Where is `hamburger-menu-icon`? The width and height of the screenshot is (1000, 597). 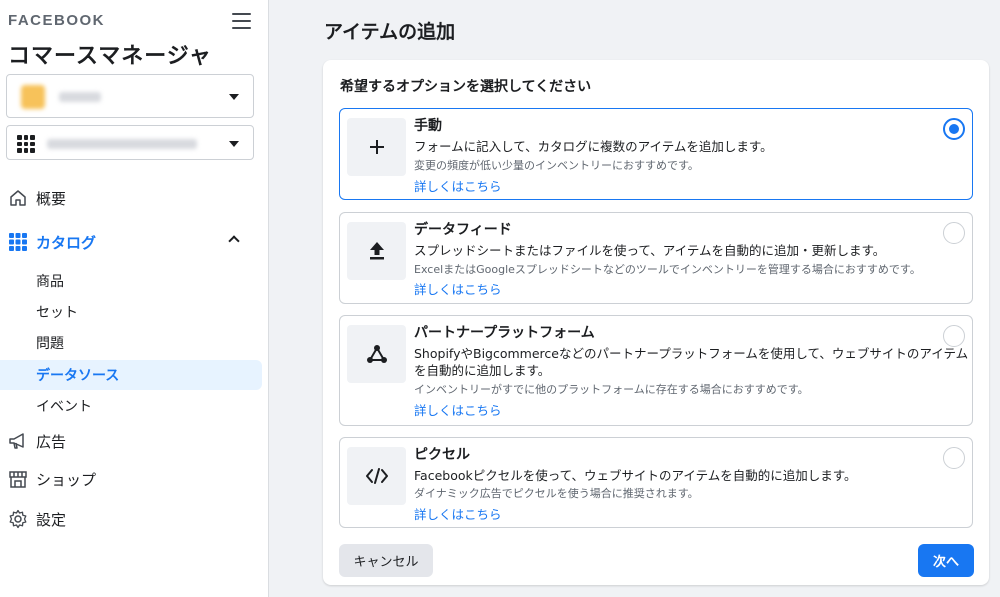
hamburger-menu-icon is located at coordinates (241, 21).